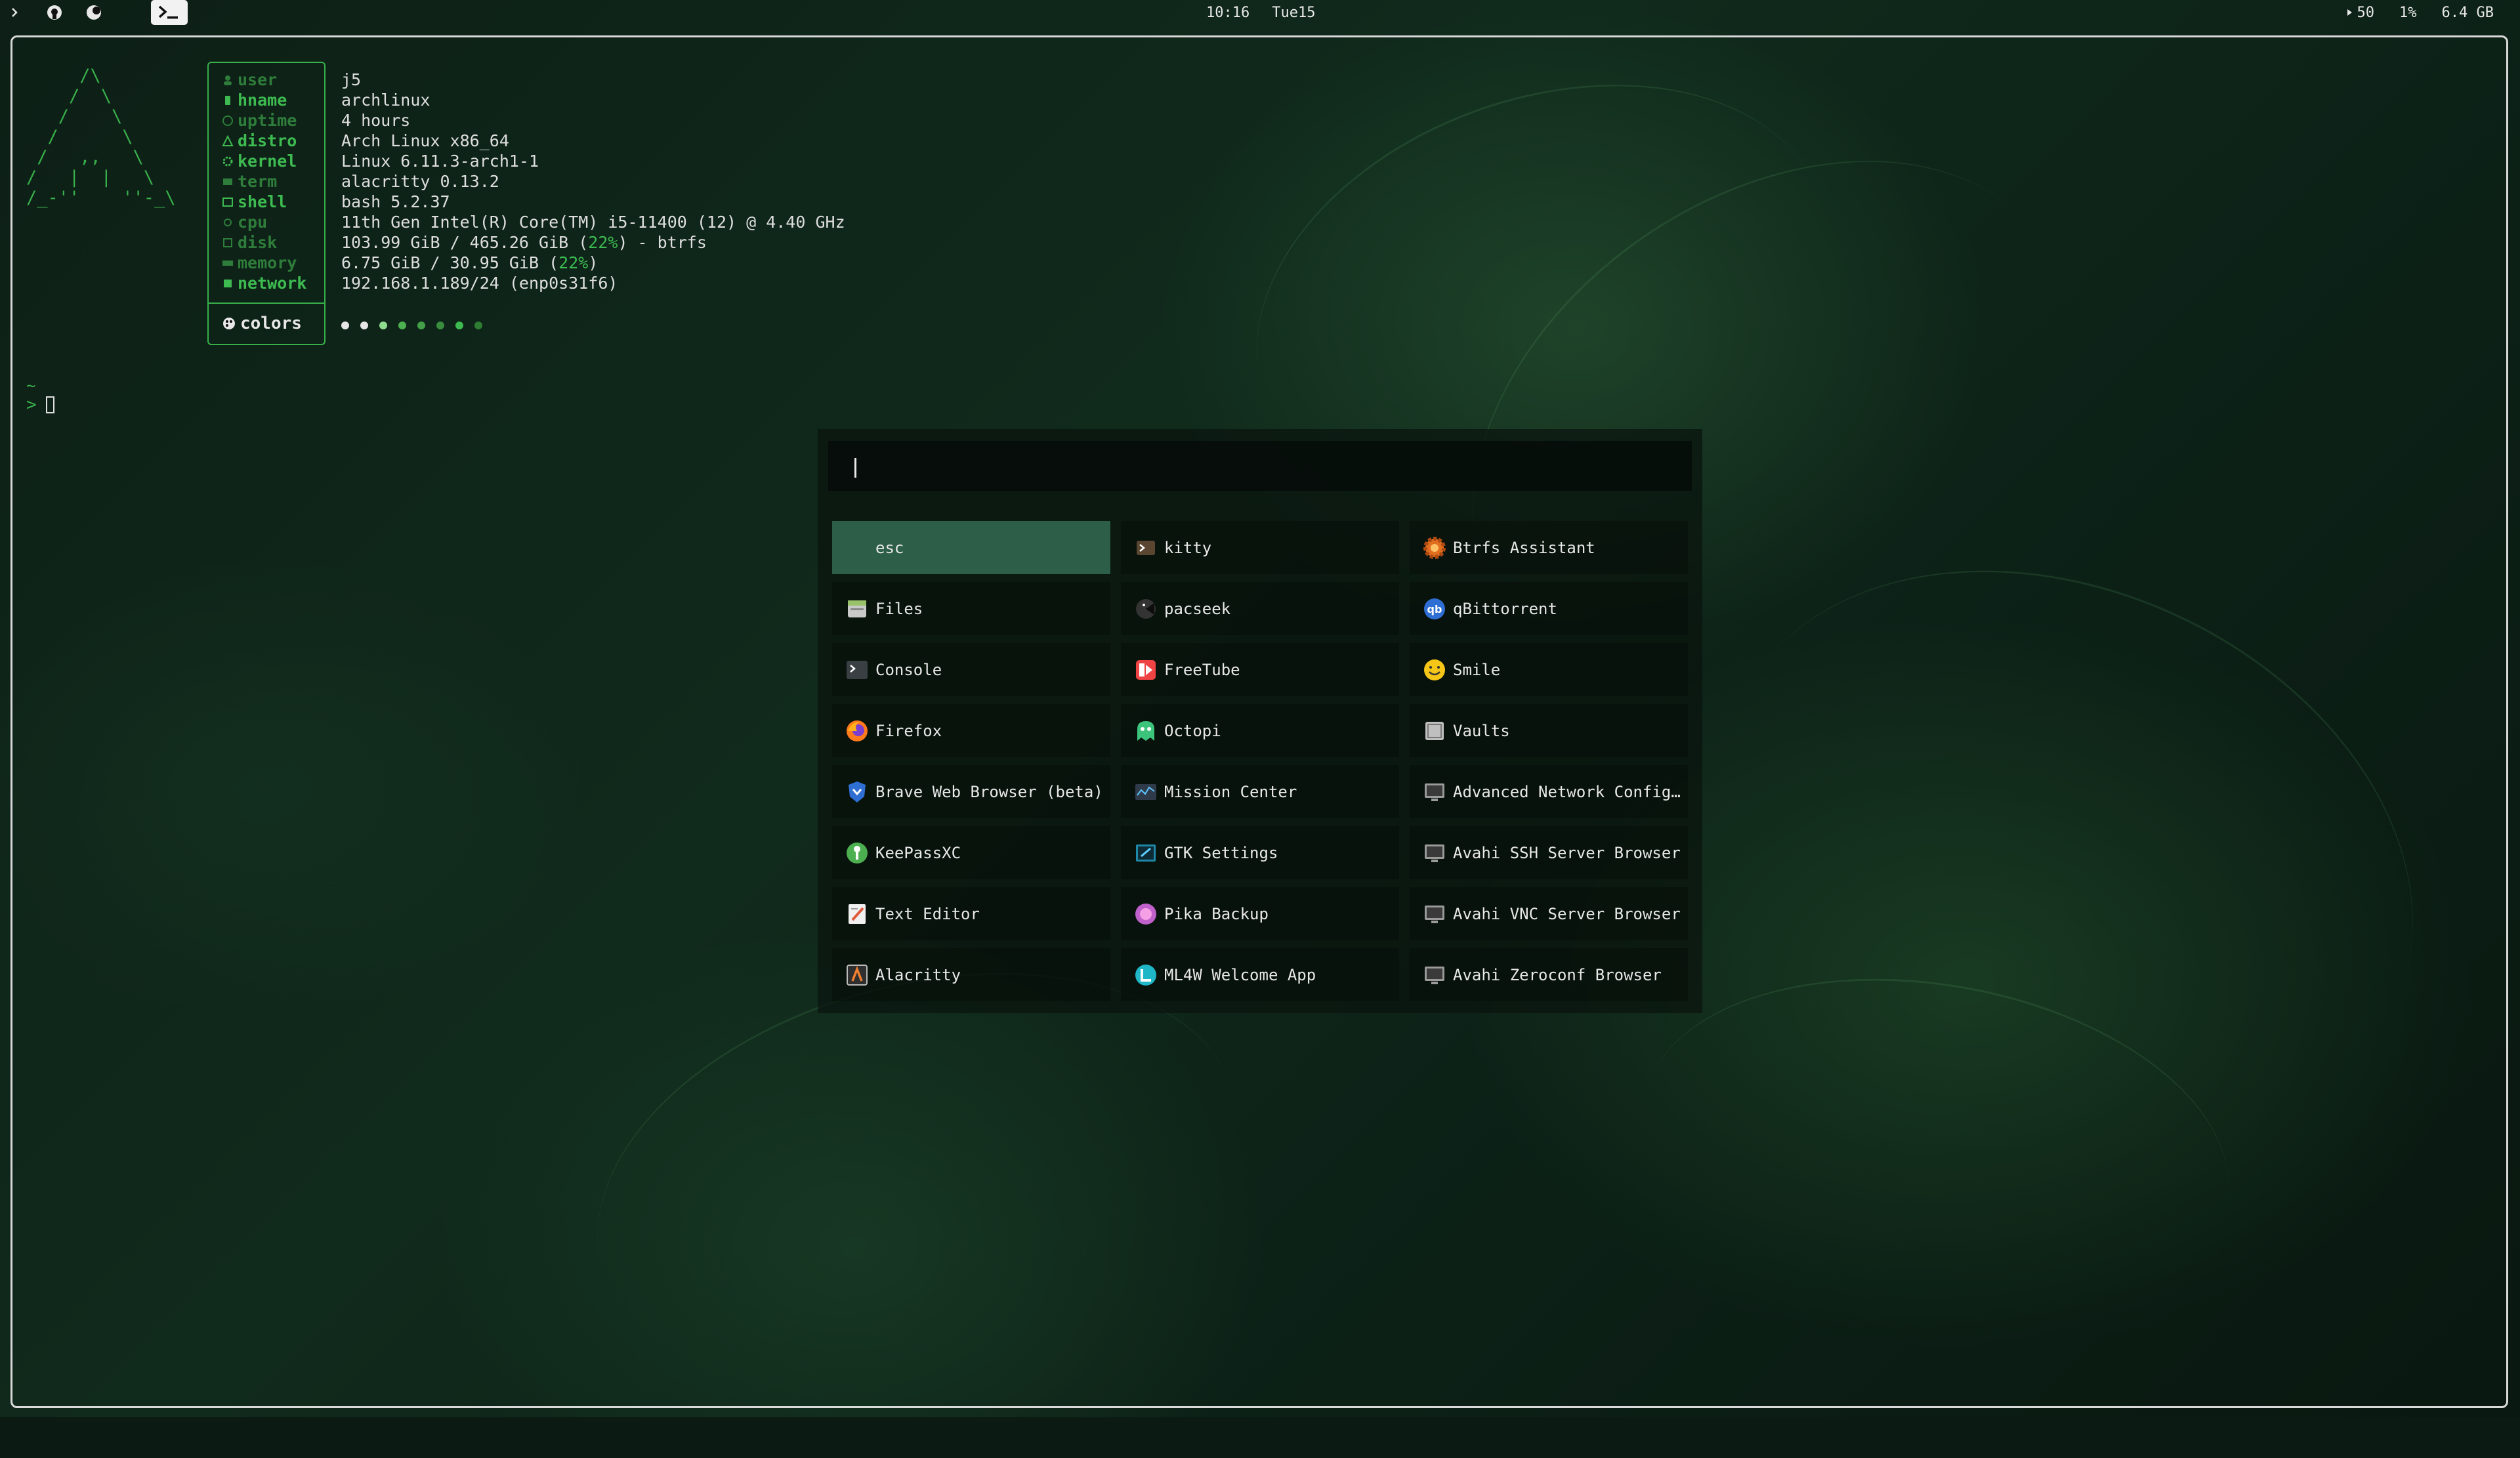 This screenshot has height=1458, width=2520. Describe the element at coordinates (376, 120) in the screenshot. I see `fetch-value-uptime: 4 hours` at that location.